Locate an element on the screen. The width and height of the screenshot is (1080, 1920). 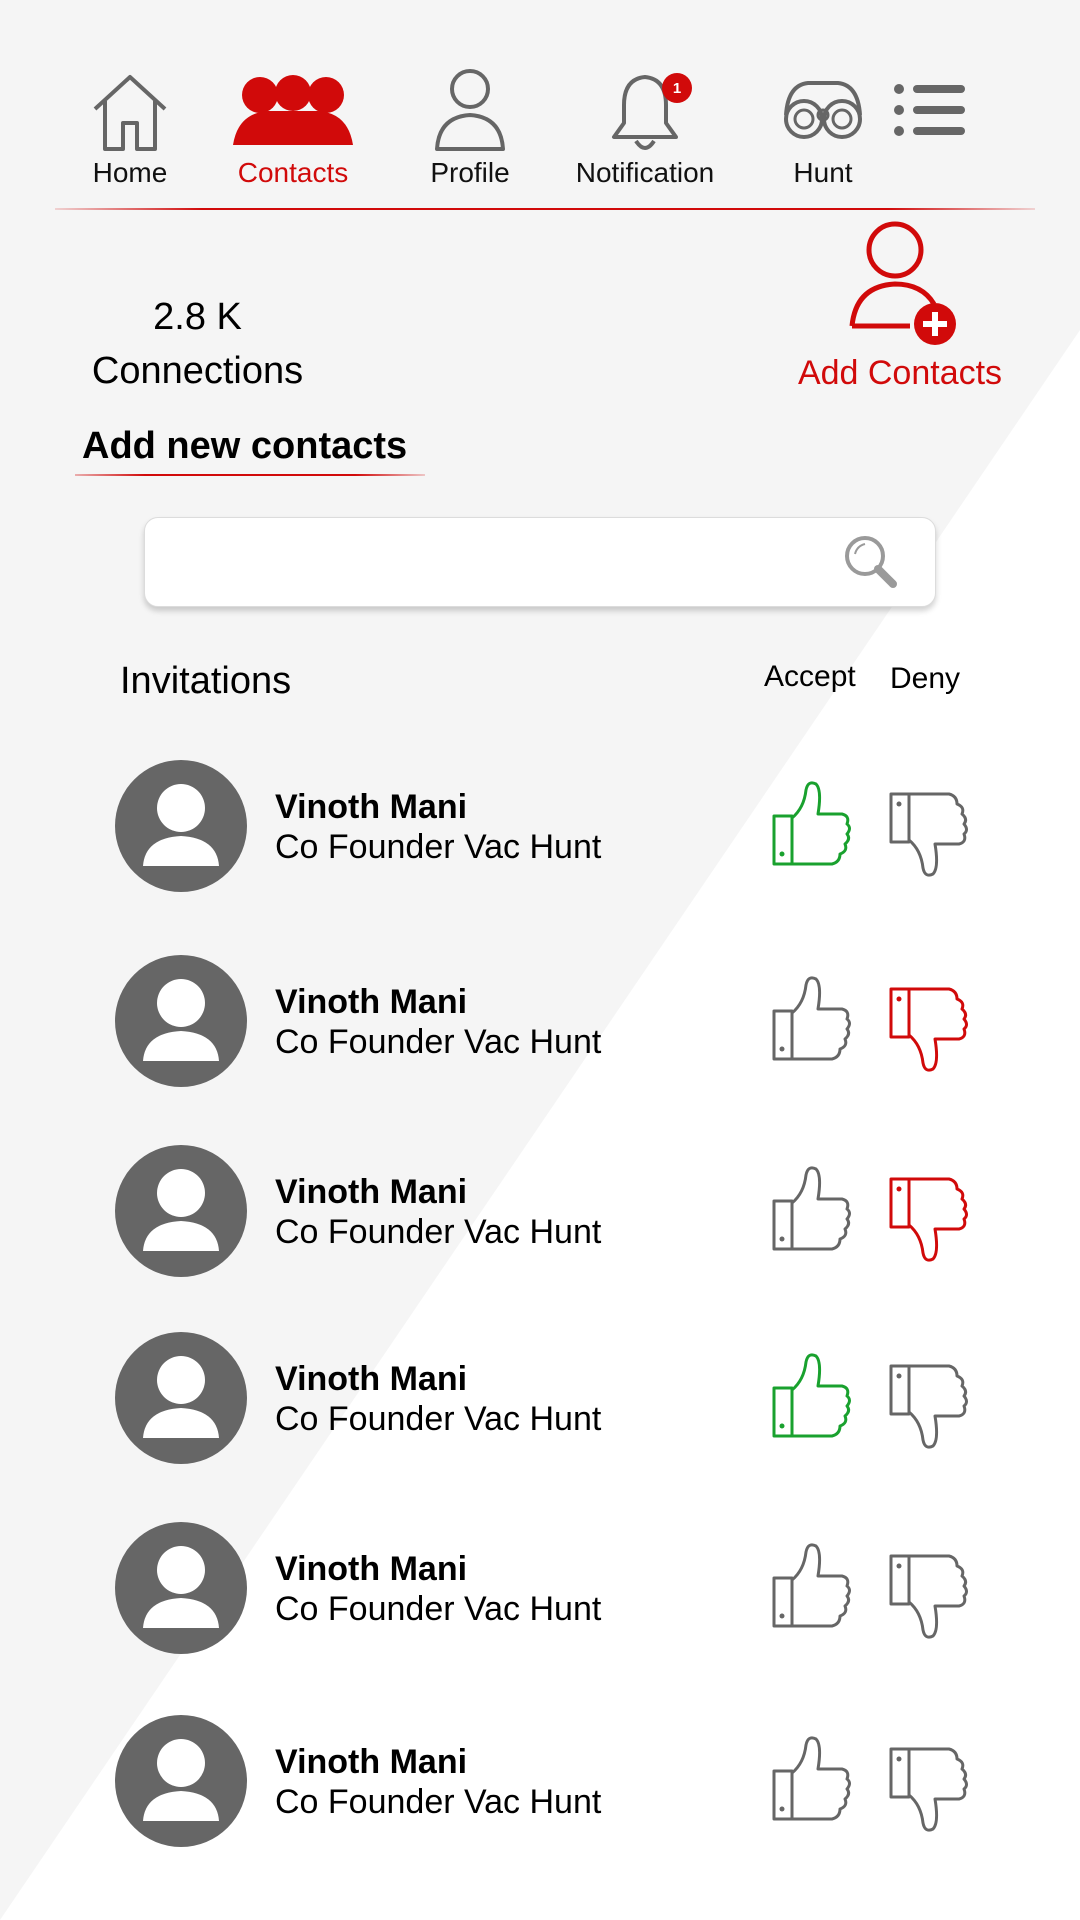
invitations-title: Invitations is located at coordinates (206, 681).